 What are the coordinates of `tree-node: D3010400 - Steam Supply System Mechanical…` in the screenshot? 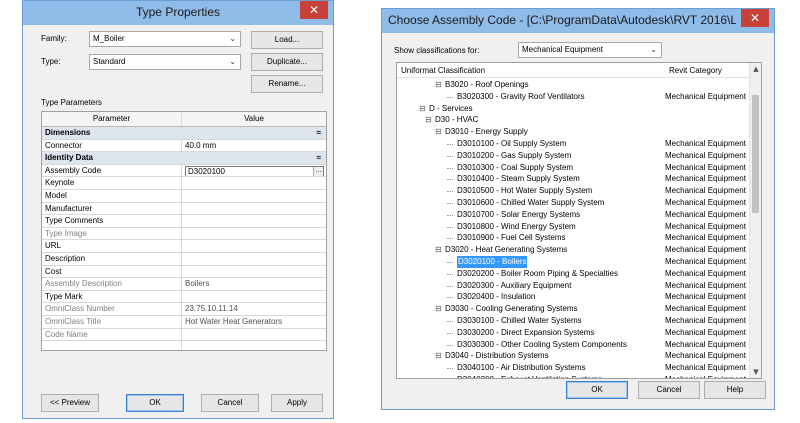 It's located at (573, 179).